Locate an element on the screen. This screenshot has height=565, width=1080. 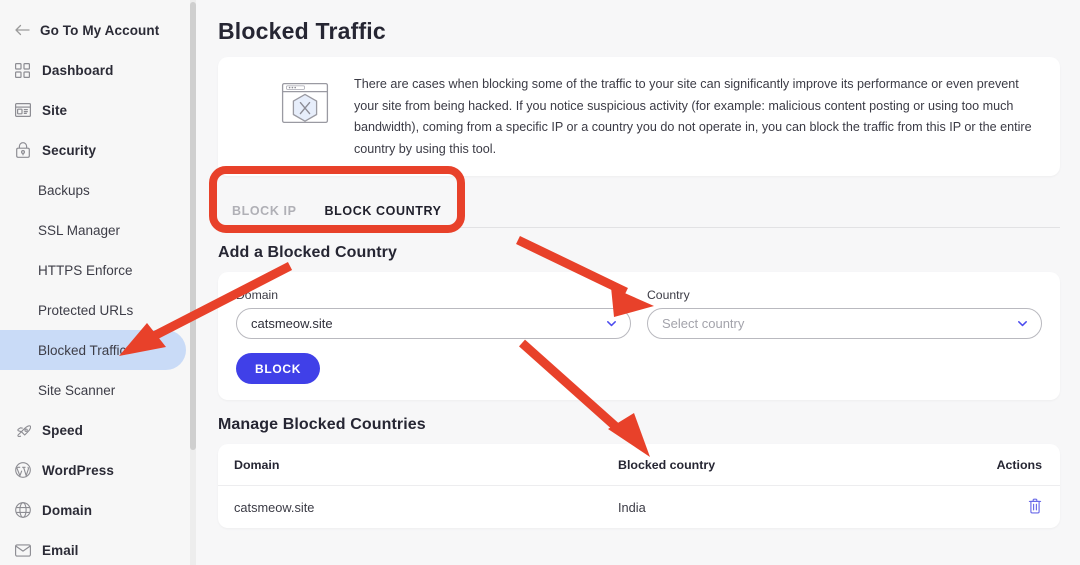
tab-block-ip: BLOCK IP is located at coordinates (264, 215).